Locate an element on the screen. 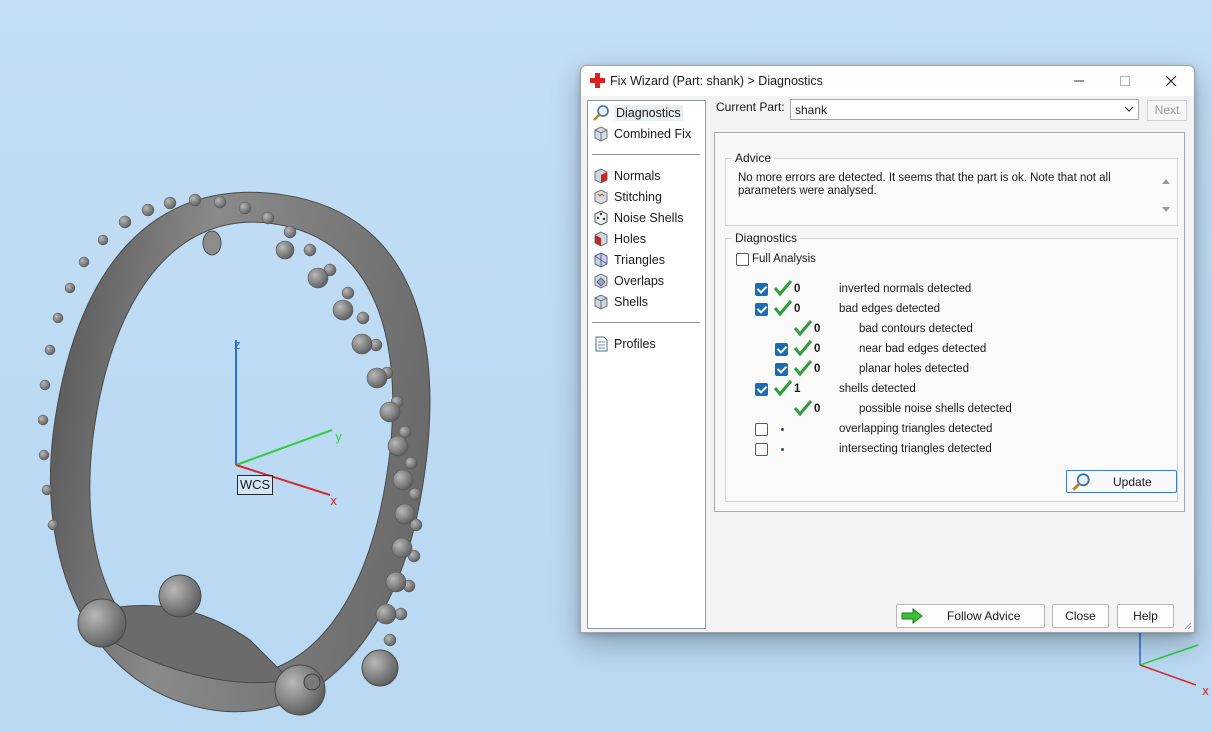 This screenshot has width=1212, height=732. nav-label: Noise Shells is located at coordinates (649, 218).